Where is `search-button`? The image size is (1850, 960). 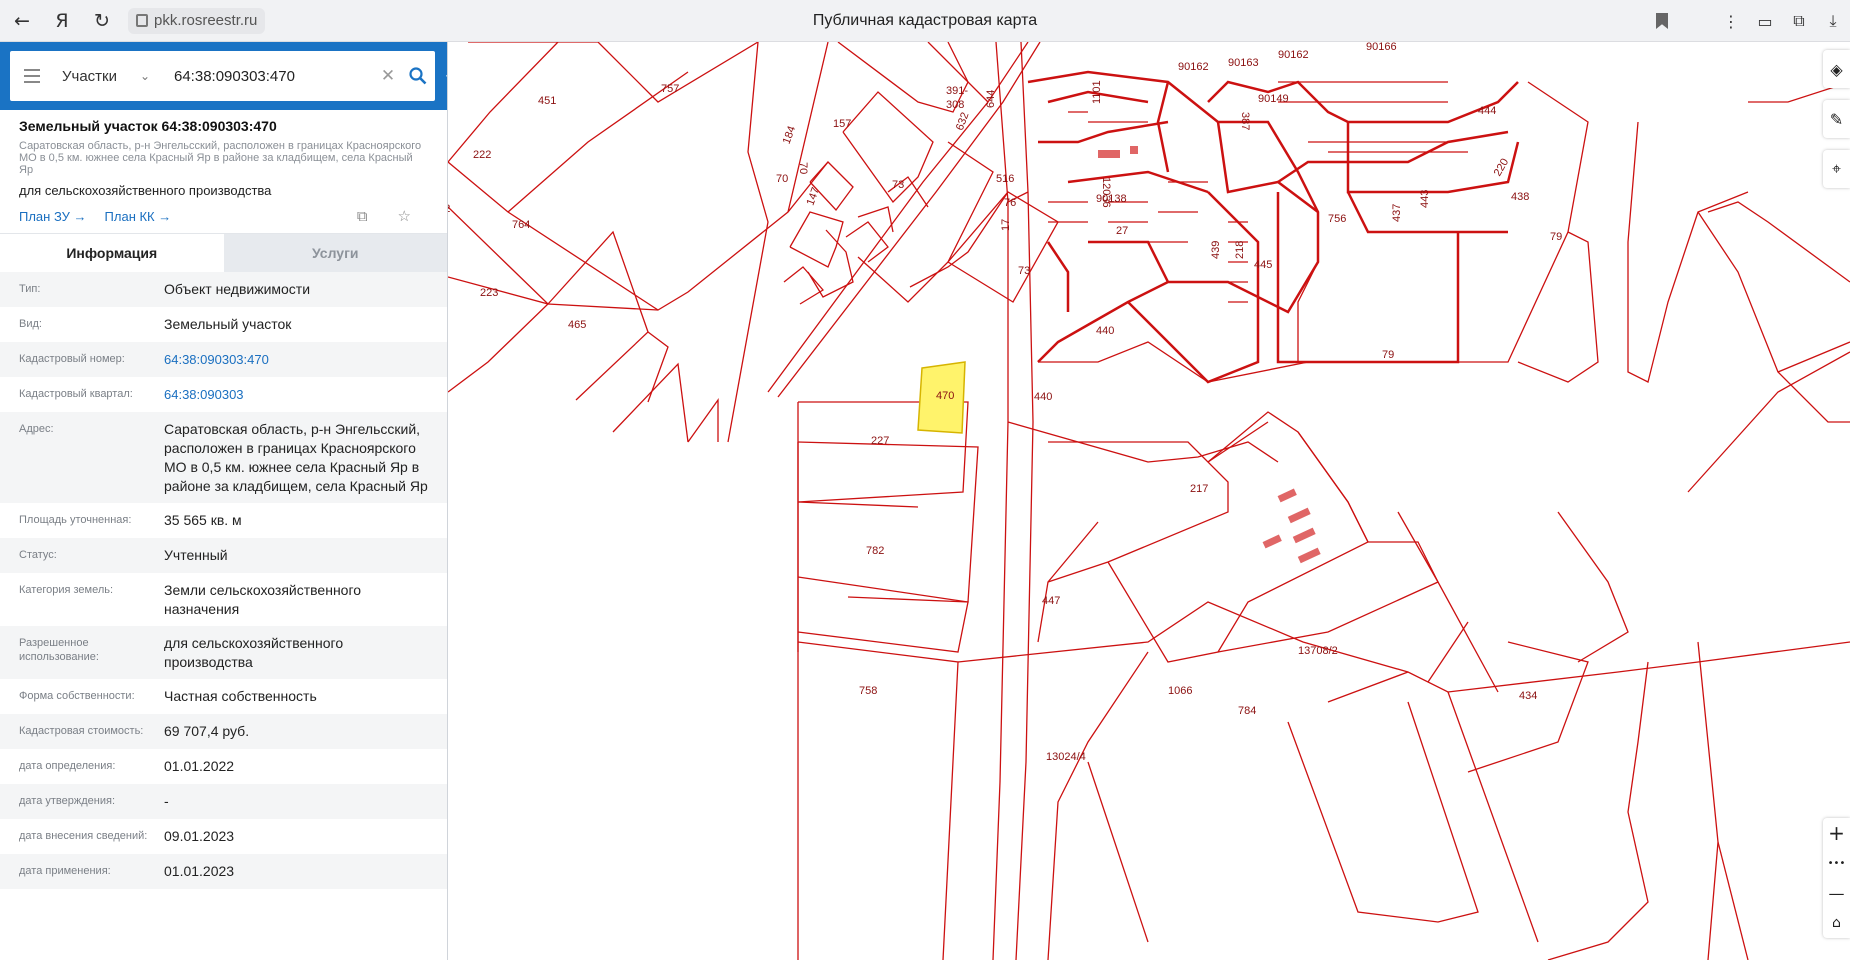 search-button is located at coordinates (418, 76).